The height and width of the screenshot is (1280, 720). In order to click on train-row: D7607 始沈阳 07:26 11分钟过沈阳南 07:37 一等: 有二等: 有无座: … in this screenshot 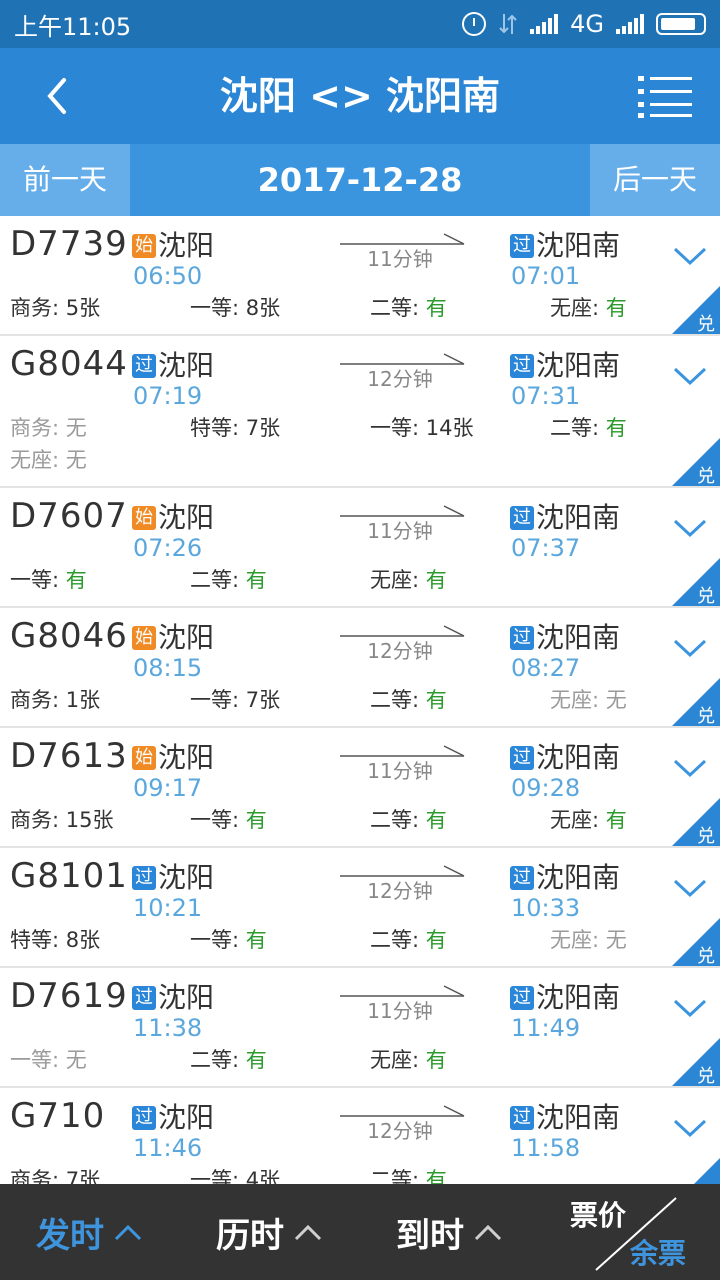, I will do `click(360, 548)`.